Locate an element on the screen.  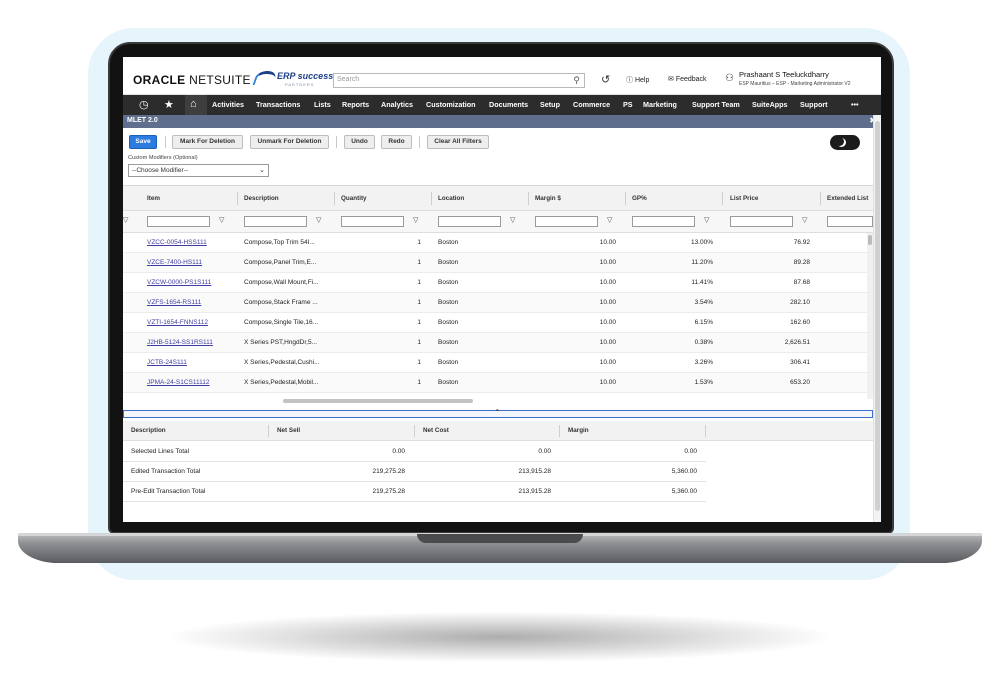
item-link: VZCE-7400-HS111 is located at coordinates (174, 262).